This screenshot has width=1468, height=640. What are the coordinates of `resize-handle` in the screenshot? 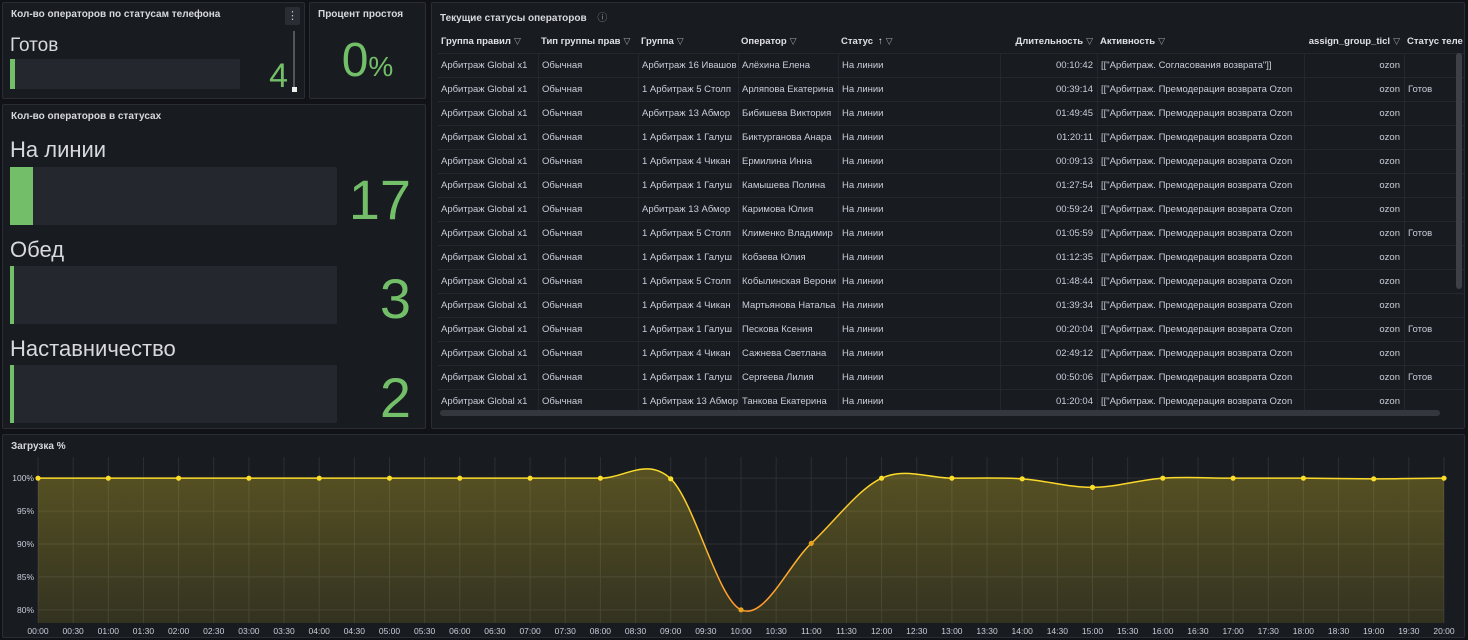 It's located at (294, 89).